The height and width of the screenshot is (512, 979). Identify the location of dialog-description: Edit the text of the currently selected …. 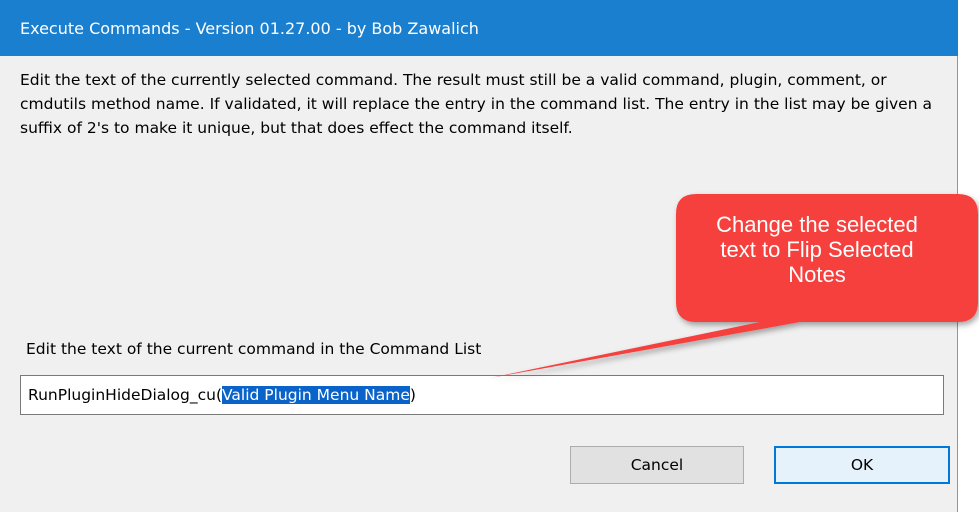
(476, 104).